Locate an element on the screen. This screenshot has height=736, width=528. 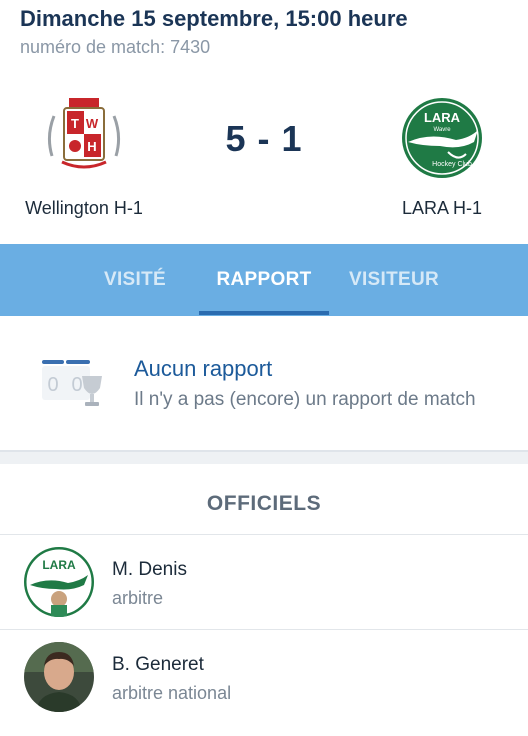
tab-bar: VISITÉ RAPPORT VISITEUR is located at coordinates (264, 280).